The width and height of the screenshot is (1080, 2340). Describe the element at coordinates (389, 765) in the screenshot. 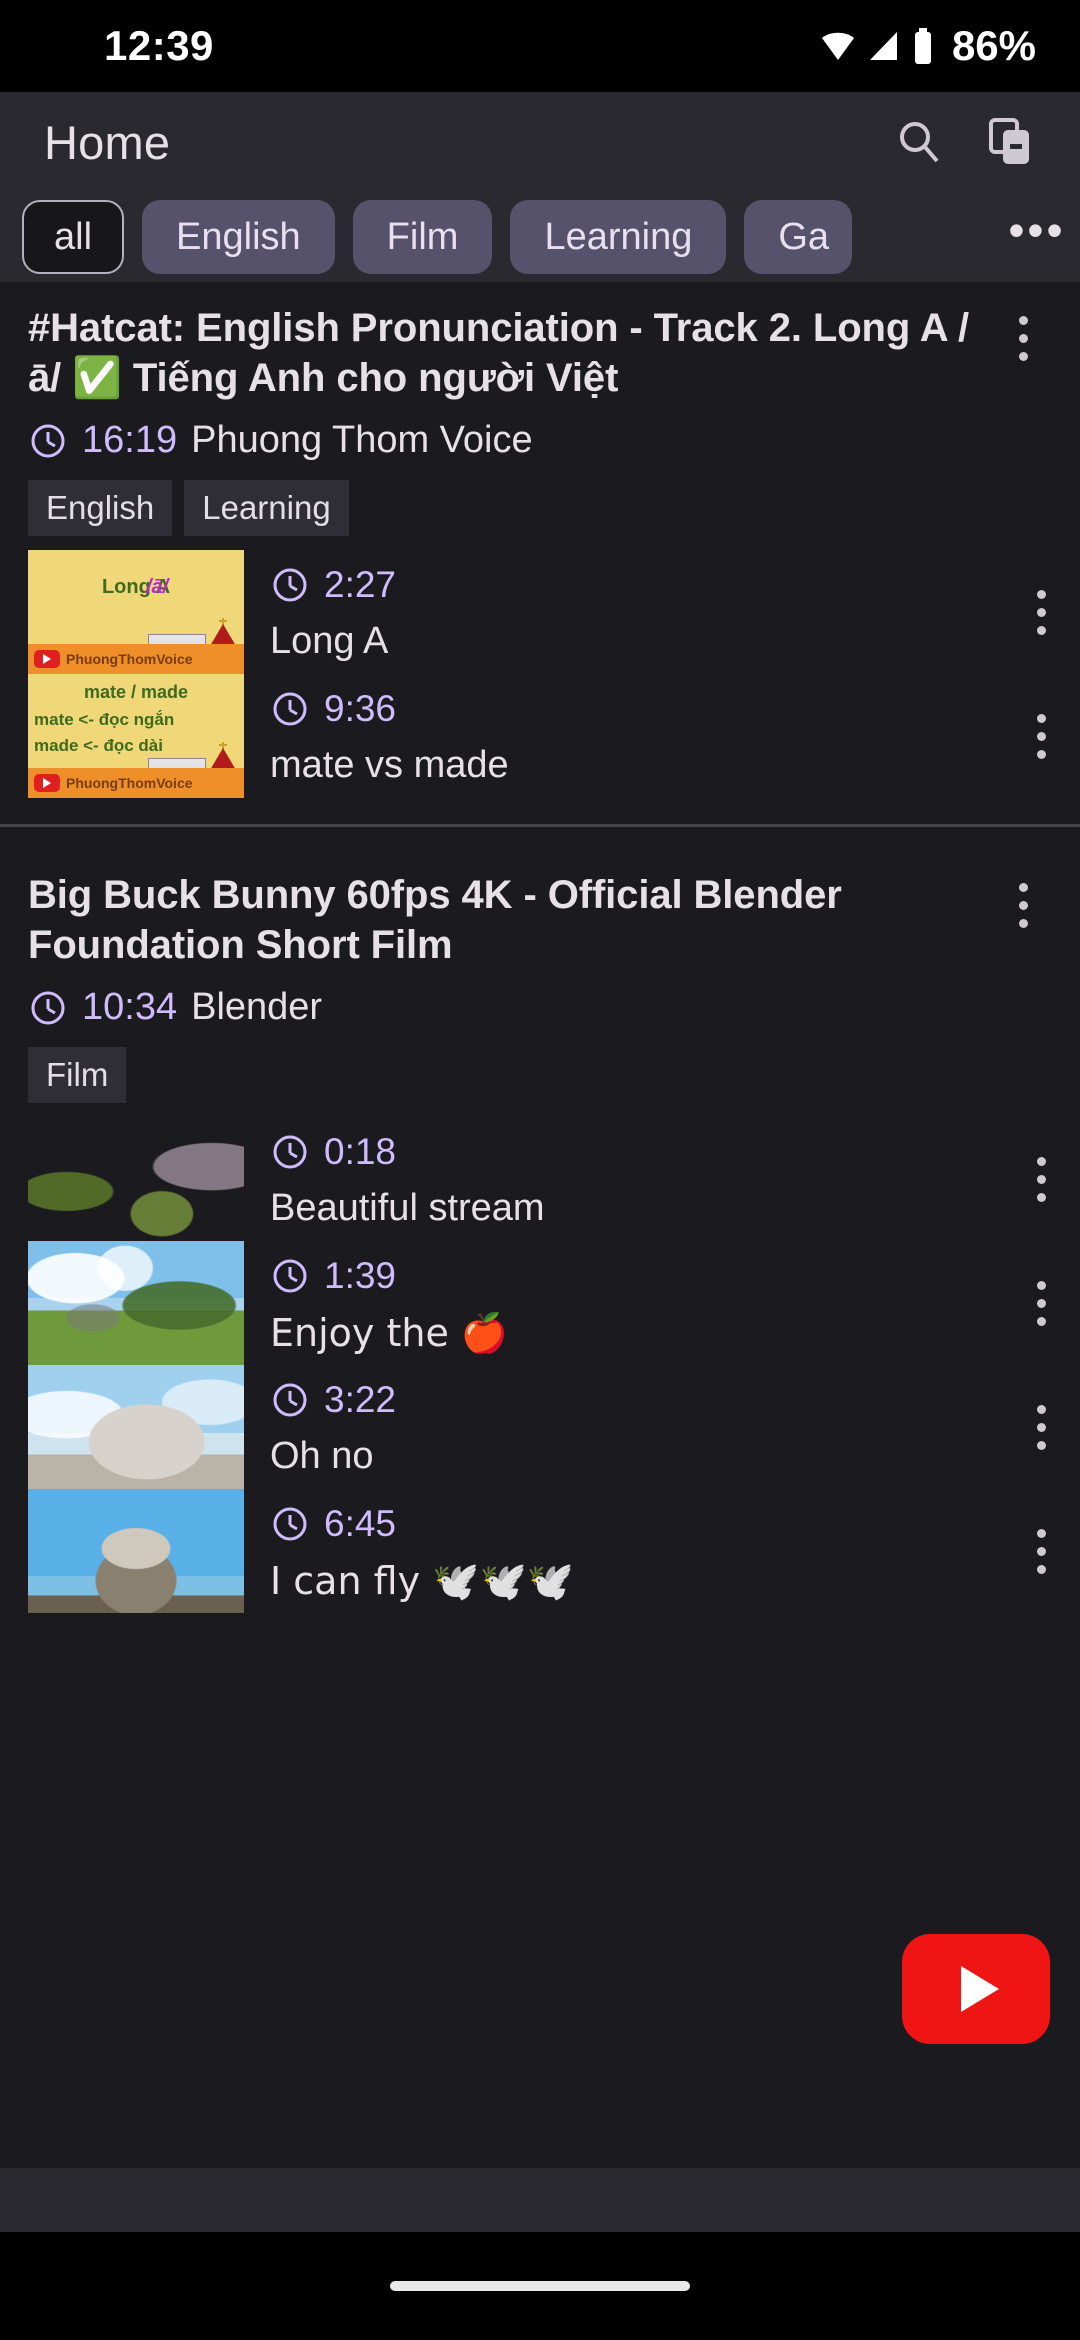

I see `timestamp-label: mate vs made` at that location.